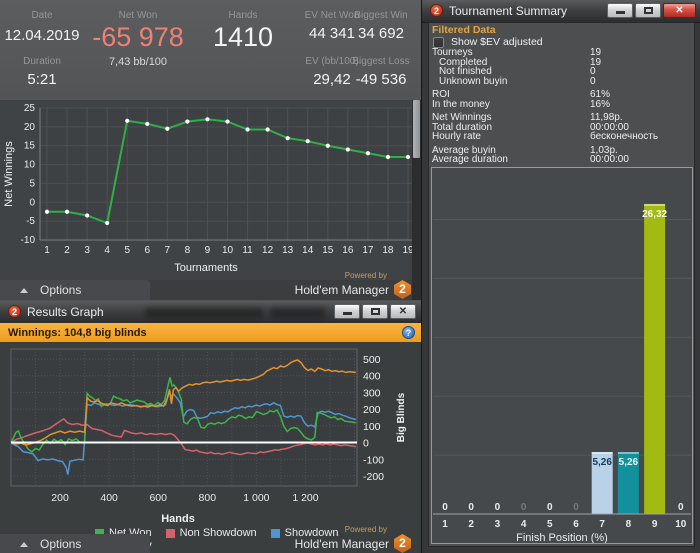 The image size is (700, 553). Describe the element at coordinates (105, 333) in the screenshot. I see `winnings-value: 104,8 big blinds` at that location.